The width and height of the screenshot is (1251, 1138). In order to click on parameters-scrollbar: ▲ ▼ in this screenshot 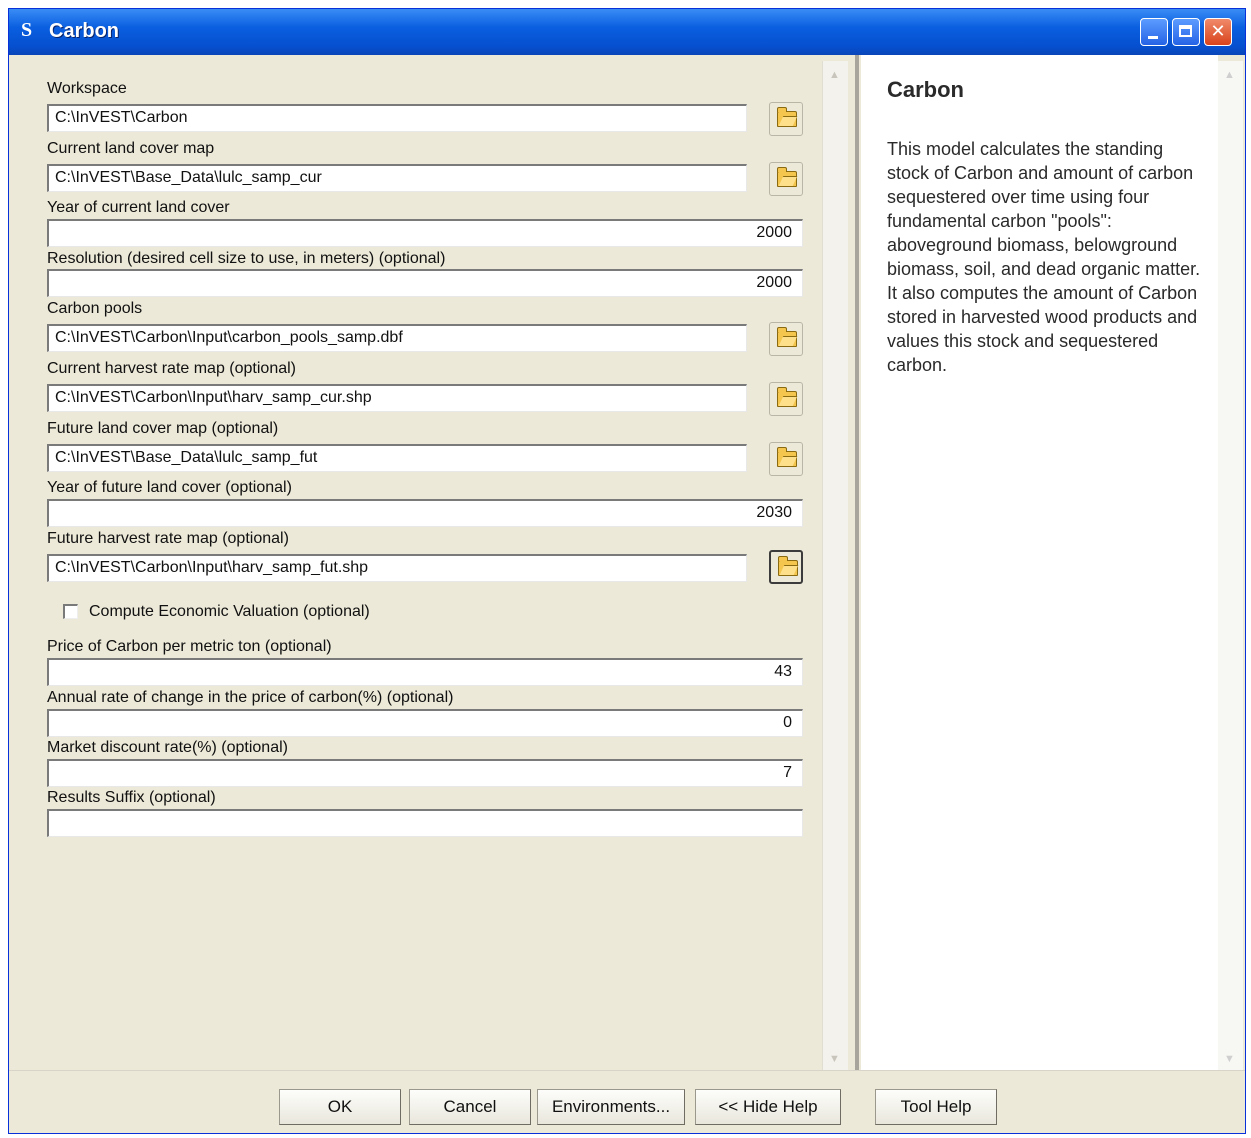, I will do `click(835, 565)`.